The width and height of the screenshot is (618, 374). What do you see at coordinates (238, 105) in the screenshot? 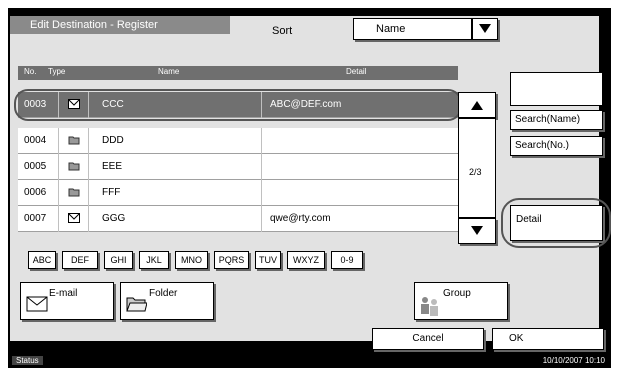
I see `table-row: 0003 CCC ABC@DEF.com` at bounding box center [238, 105].